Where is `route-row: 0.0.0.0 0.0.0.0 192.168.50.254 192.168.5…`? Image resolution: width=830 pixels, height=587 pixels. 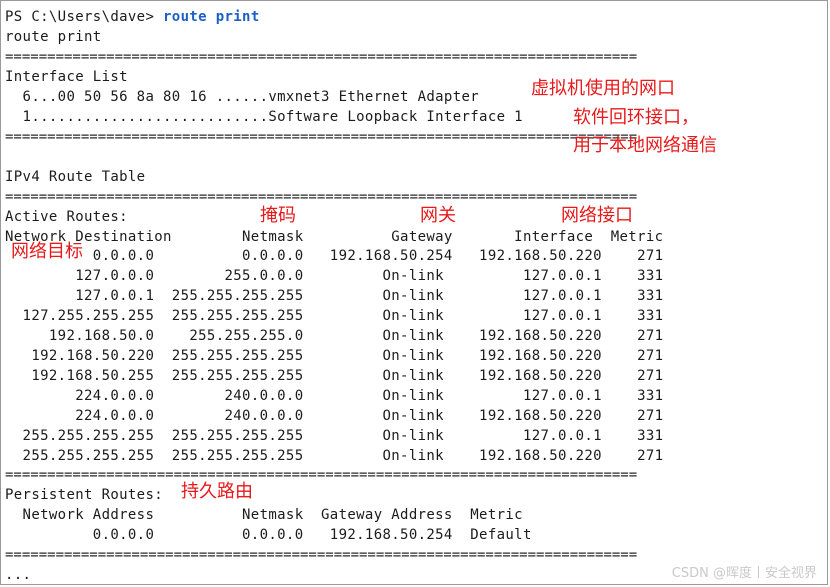
route-row: 0.0.0.0 0.0.0.0 192.168.50.254 192.168.5… is located at coordinates (334, 256).